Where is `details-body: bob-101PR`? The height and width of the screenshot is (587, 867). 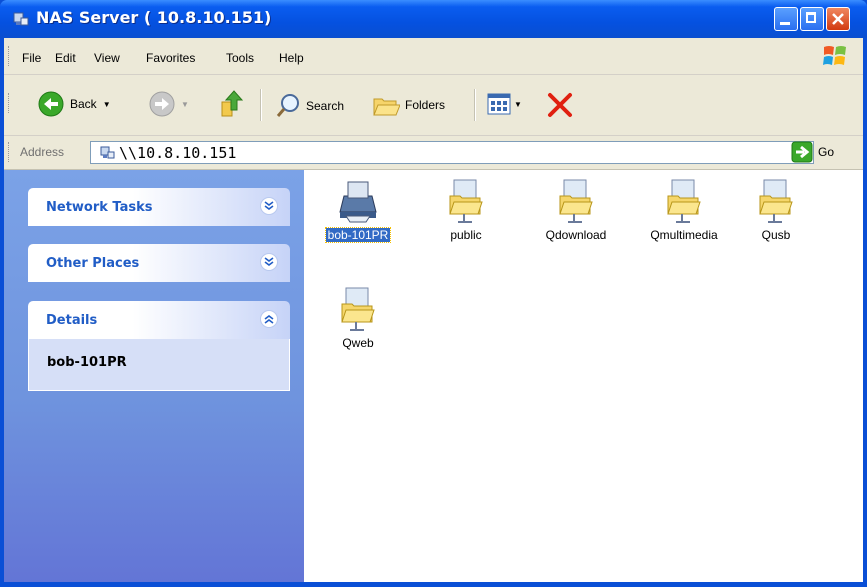 details-body: bob-101PR is located at coordinates (159, 365).